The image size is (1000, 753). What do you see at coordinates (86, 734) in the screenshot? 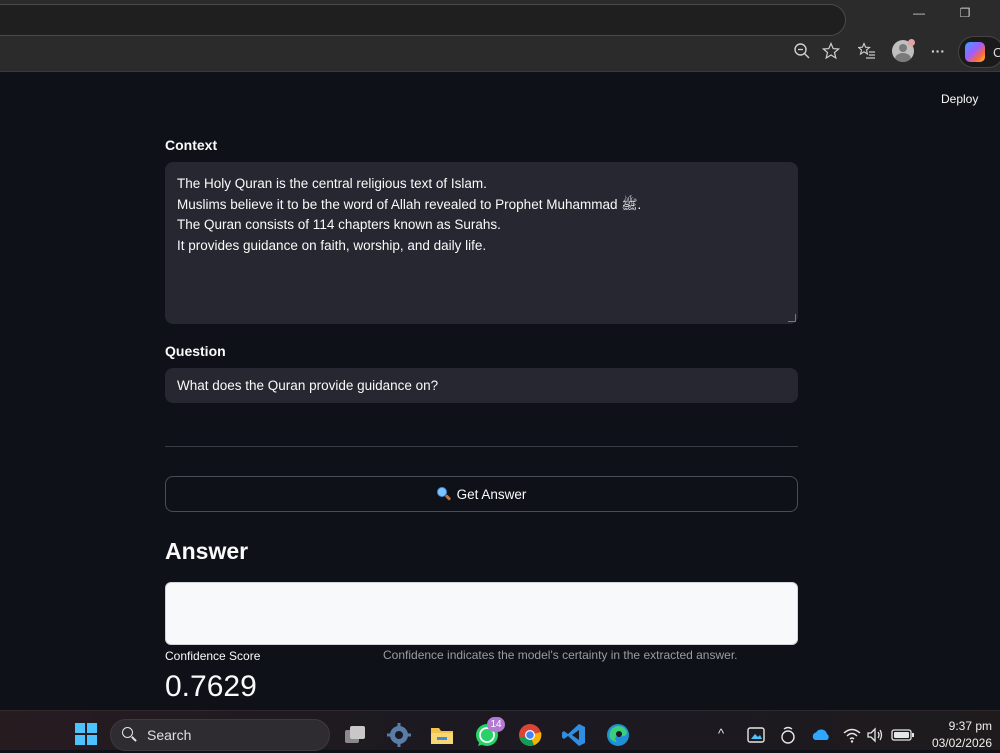
I see `windows-start-icon` at bounding box center [86, 734].